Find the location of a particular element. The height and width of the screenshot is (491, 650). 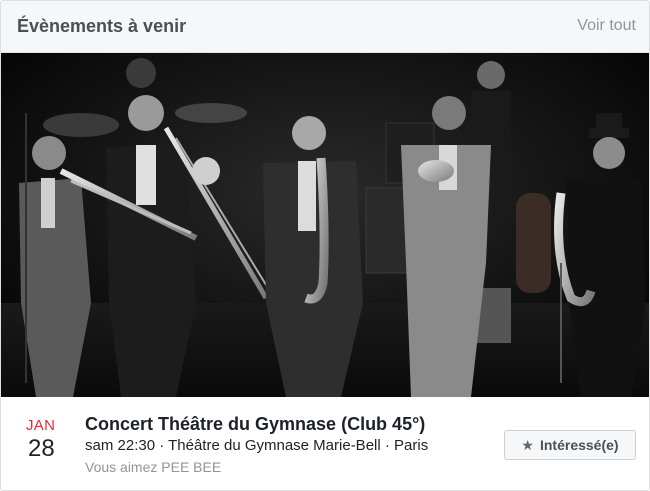

event-city: Paris is located at coordinates (411, 445).